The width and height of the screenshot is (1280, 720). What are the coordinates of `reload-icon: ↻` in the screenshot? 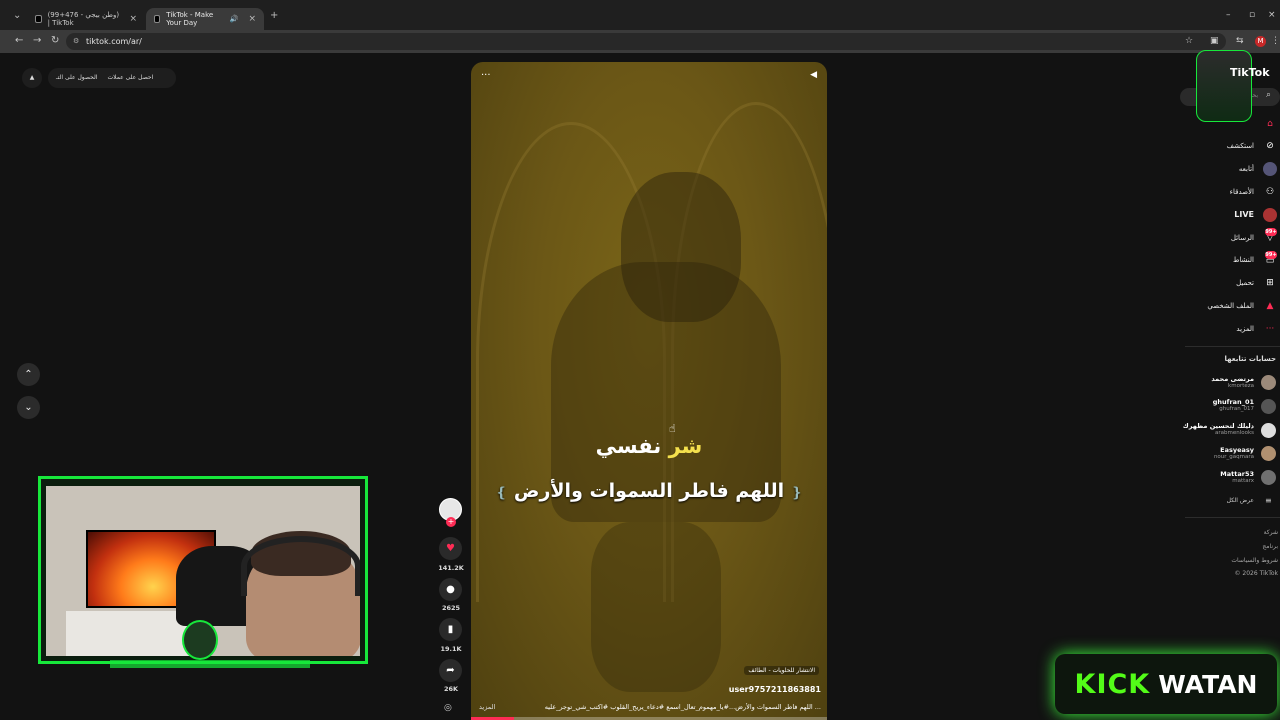 It's located at (55, 40).